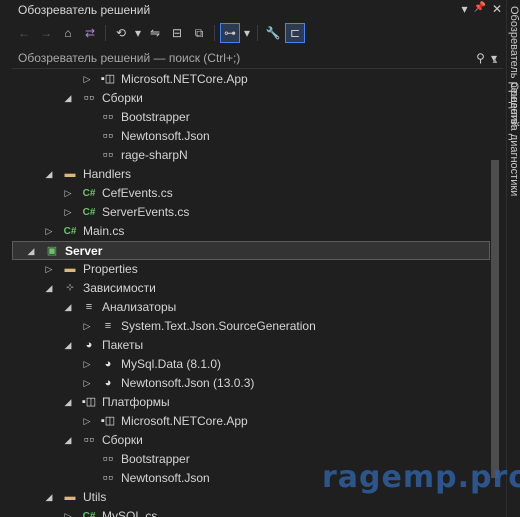  What do you see at coordinates (464, 9) in the screenshot?
I see `dropdown-icon: ▾` at bounding box center [464, 9].